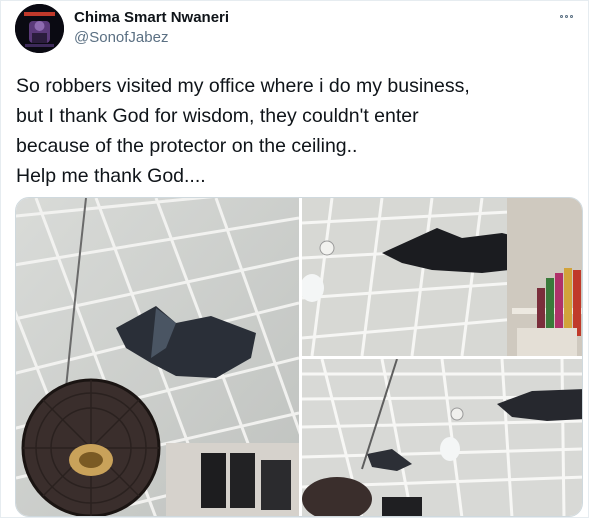 Image resolution: width=589 pixels, height=518 pixels. What do you see at coordinates (442, 277) in the screenshot?
I see `photo-ceiling-hole-with-shelf` at bounding box center [442, 277].